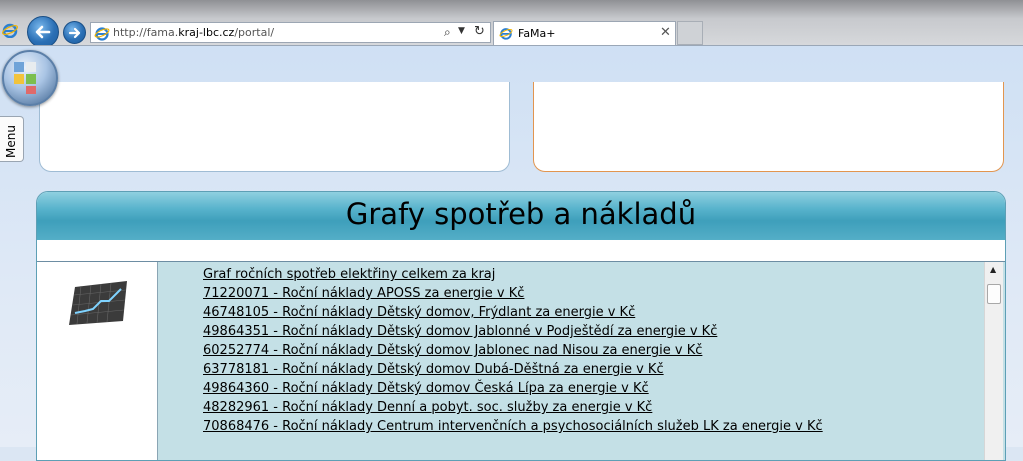 The height and width of the screenshot is (461, 1023). Describe the element at coordinates (290, 32) in the screenshot. I see `address-bar: http://fama.kraj-lbc.cz/portal/ ⌕ ▼ ↻` at that location.